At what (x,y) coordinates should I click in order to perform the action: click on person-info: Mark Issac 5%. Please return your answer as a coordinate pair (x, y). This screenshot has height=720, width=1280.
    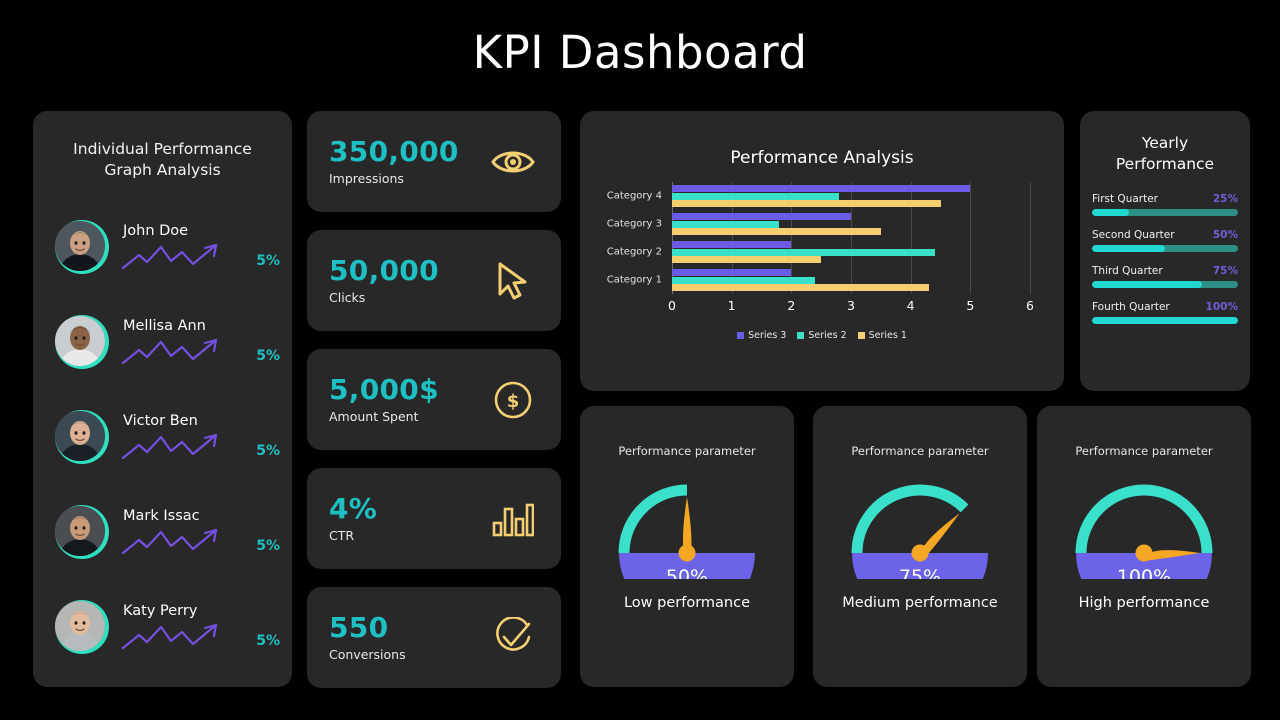
    Looking at the image, I should click on (206, 532).